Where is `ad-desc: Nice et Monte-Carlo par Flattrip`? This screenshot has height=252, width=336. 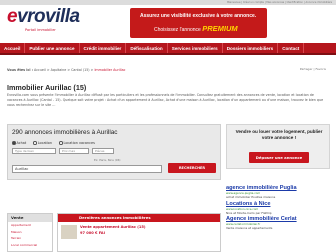
ad-desc: Nice et Monte-Carlo par Flattrip is located at coordinates (249, 212).